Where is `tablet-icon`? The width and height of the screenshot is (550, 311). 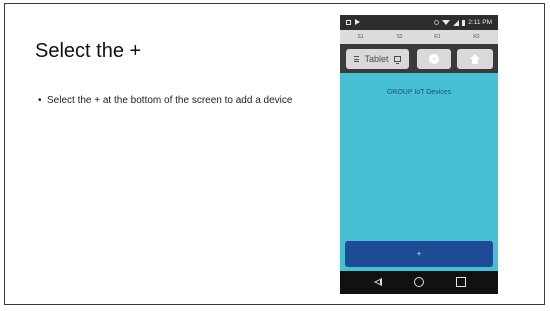 tablet-icon is located at coordinates (397, 60).